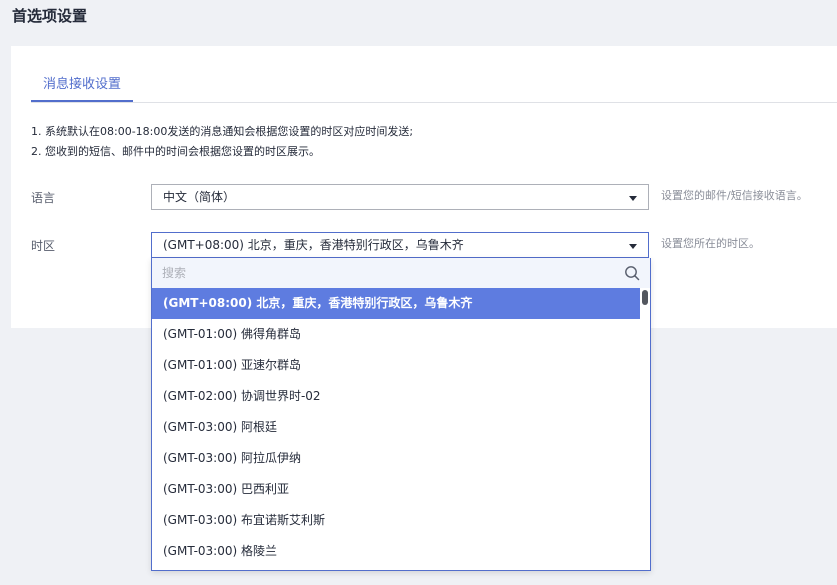 The width and height of the screenshot is (837, 585). I want to click on page-title: 首选项设置, so click(50, 16).